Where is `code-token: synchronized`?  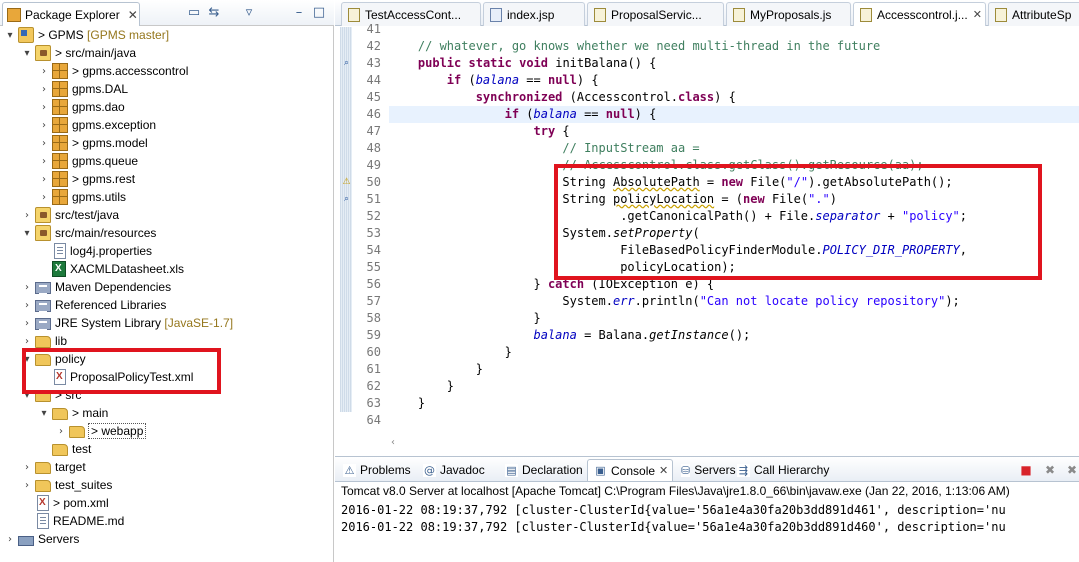
code-token: synchronized is located at coordinates (519, 97).